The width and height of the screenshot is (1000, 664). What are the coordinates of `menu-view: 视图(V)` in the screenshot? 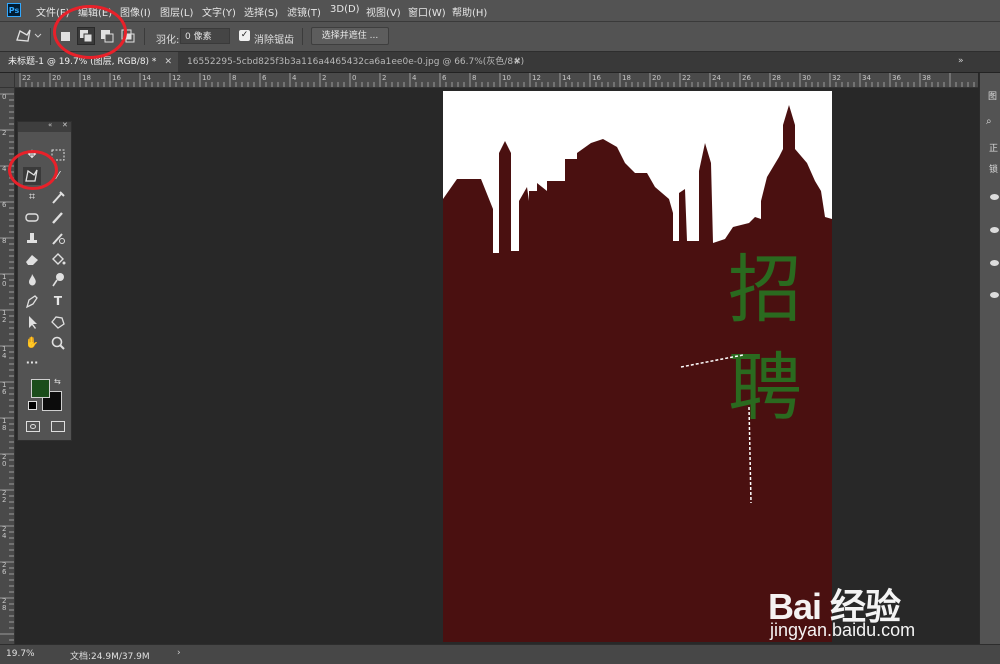 It's located at (383, 11).